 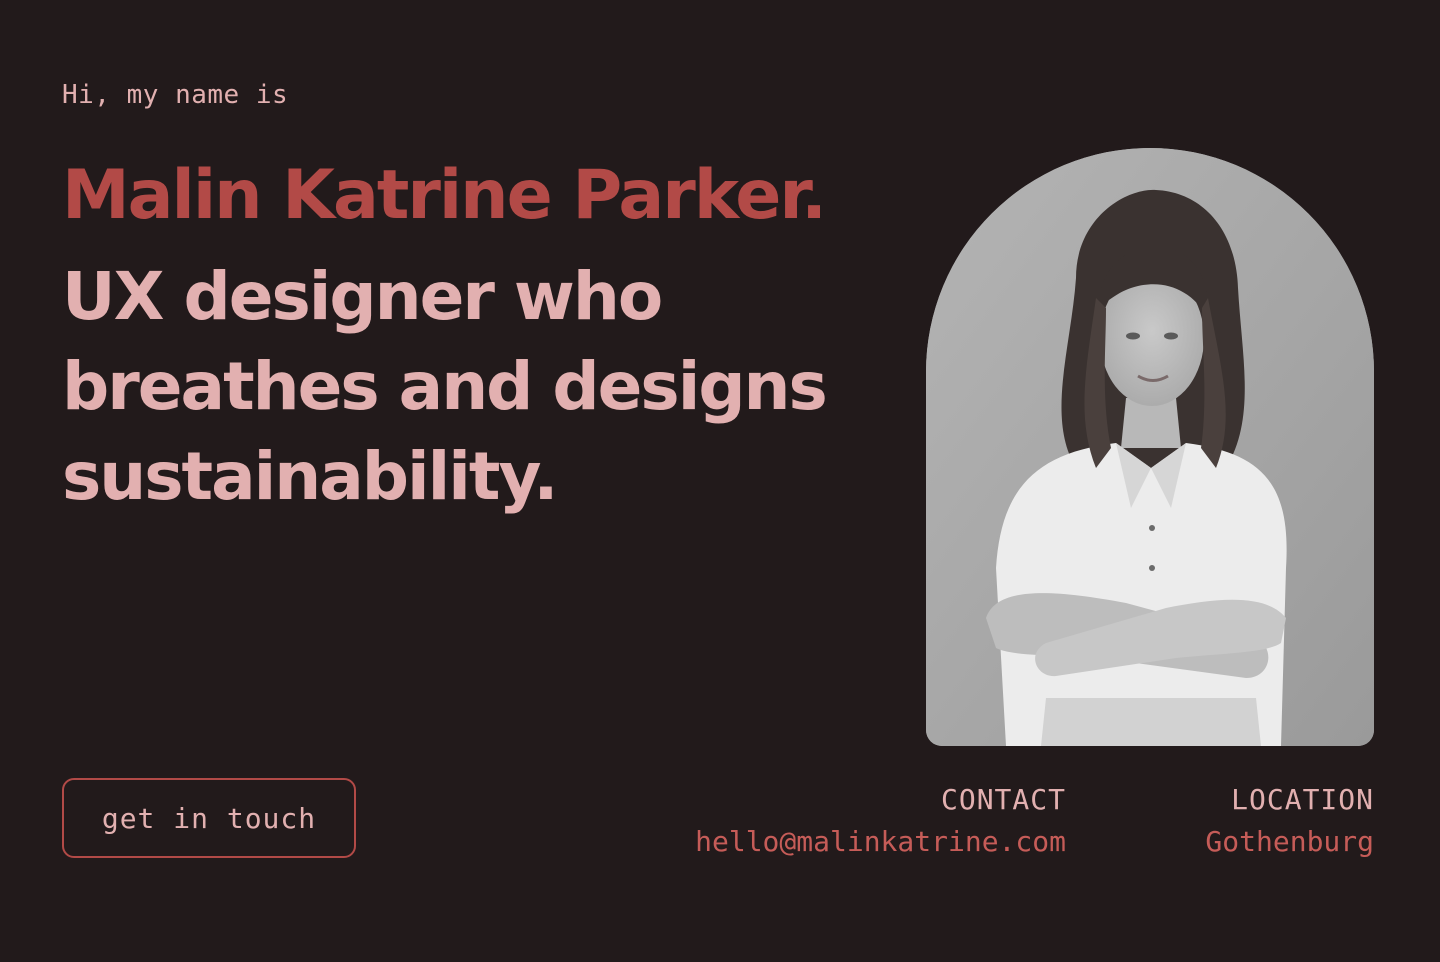 I want to click on contact-block: CONTACT hello@malinkatrine.com, so click(x=880, y=822).